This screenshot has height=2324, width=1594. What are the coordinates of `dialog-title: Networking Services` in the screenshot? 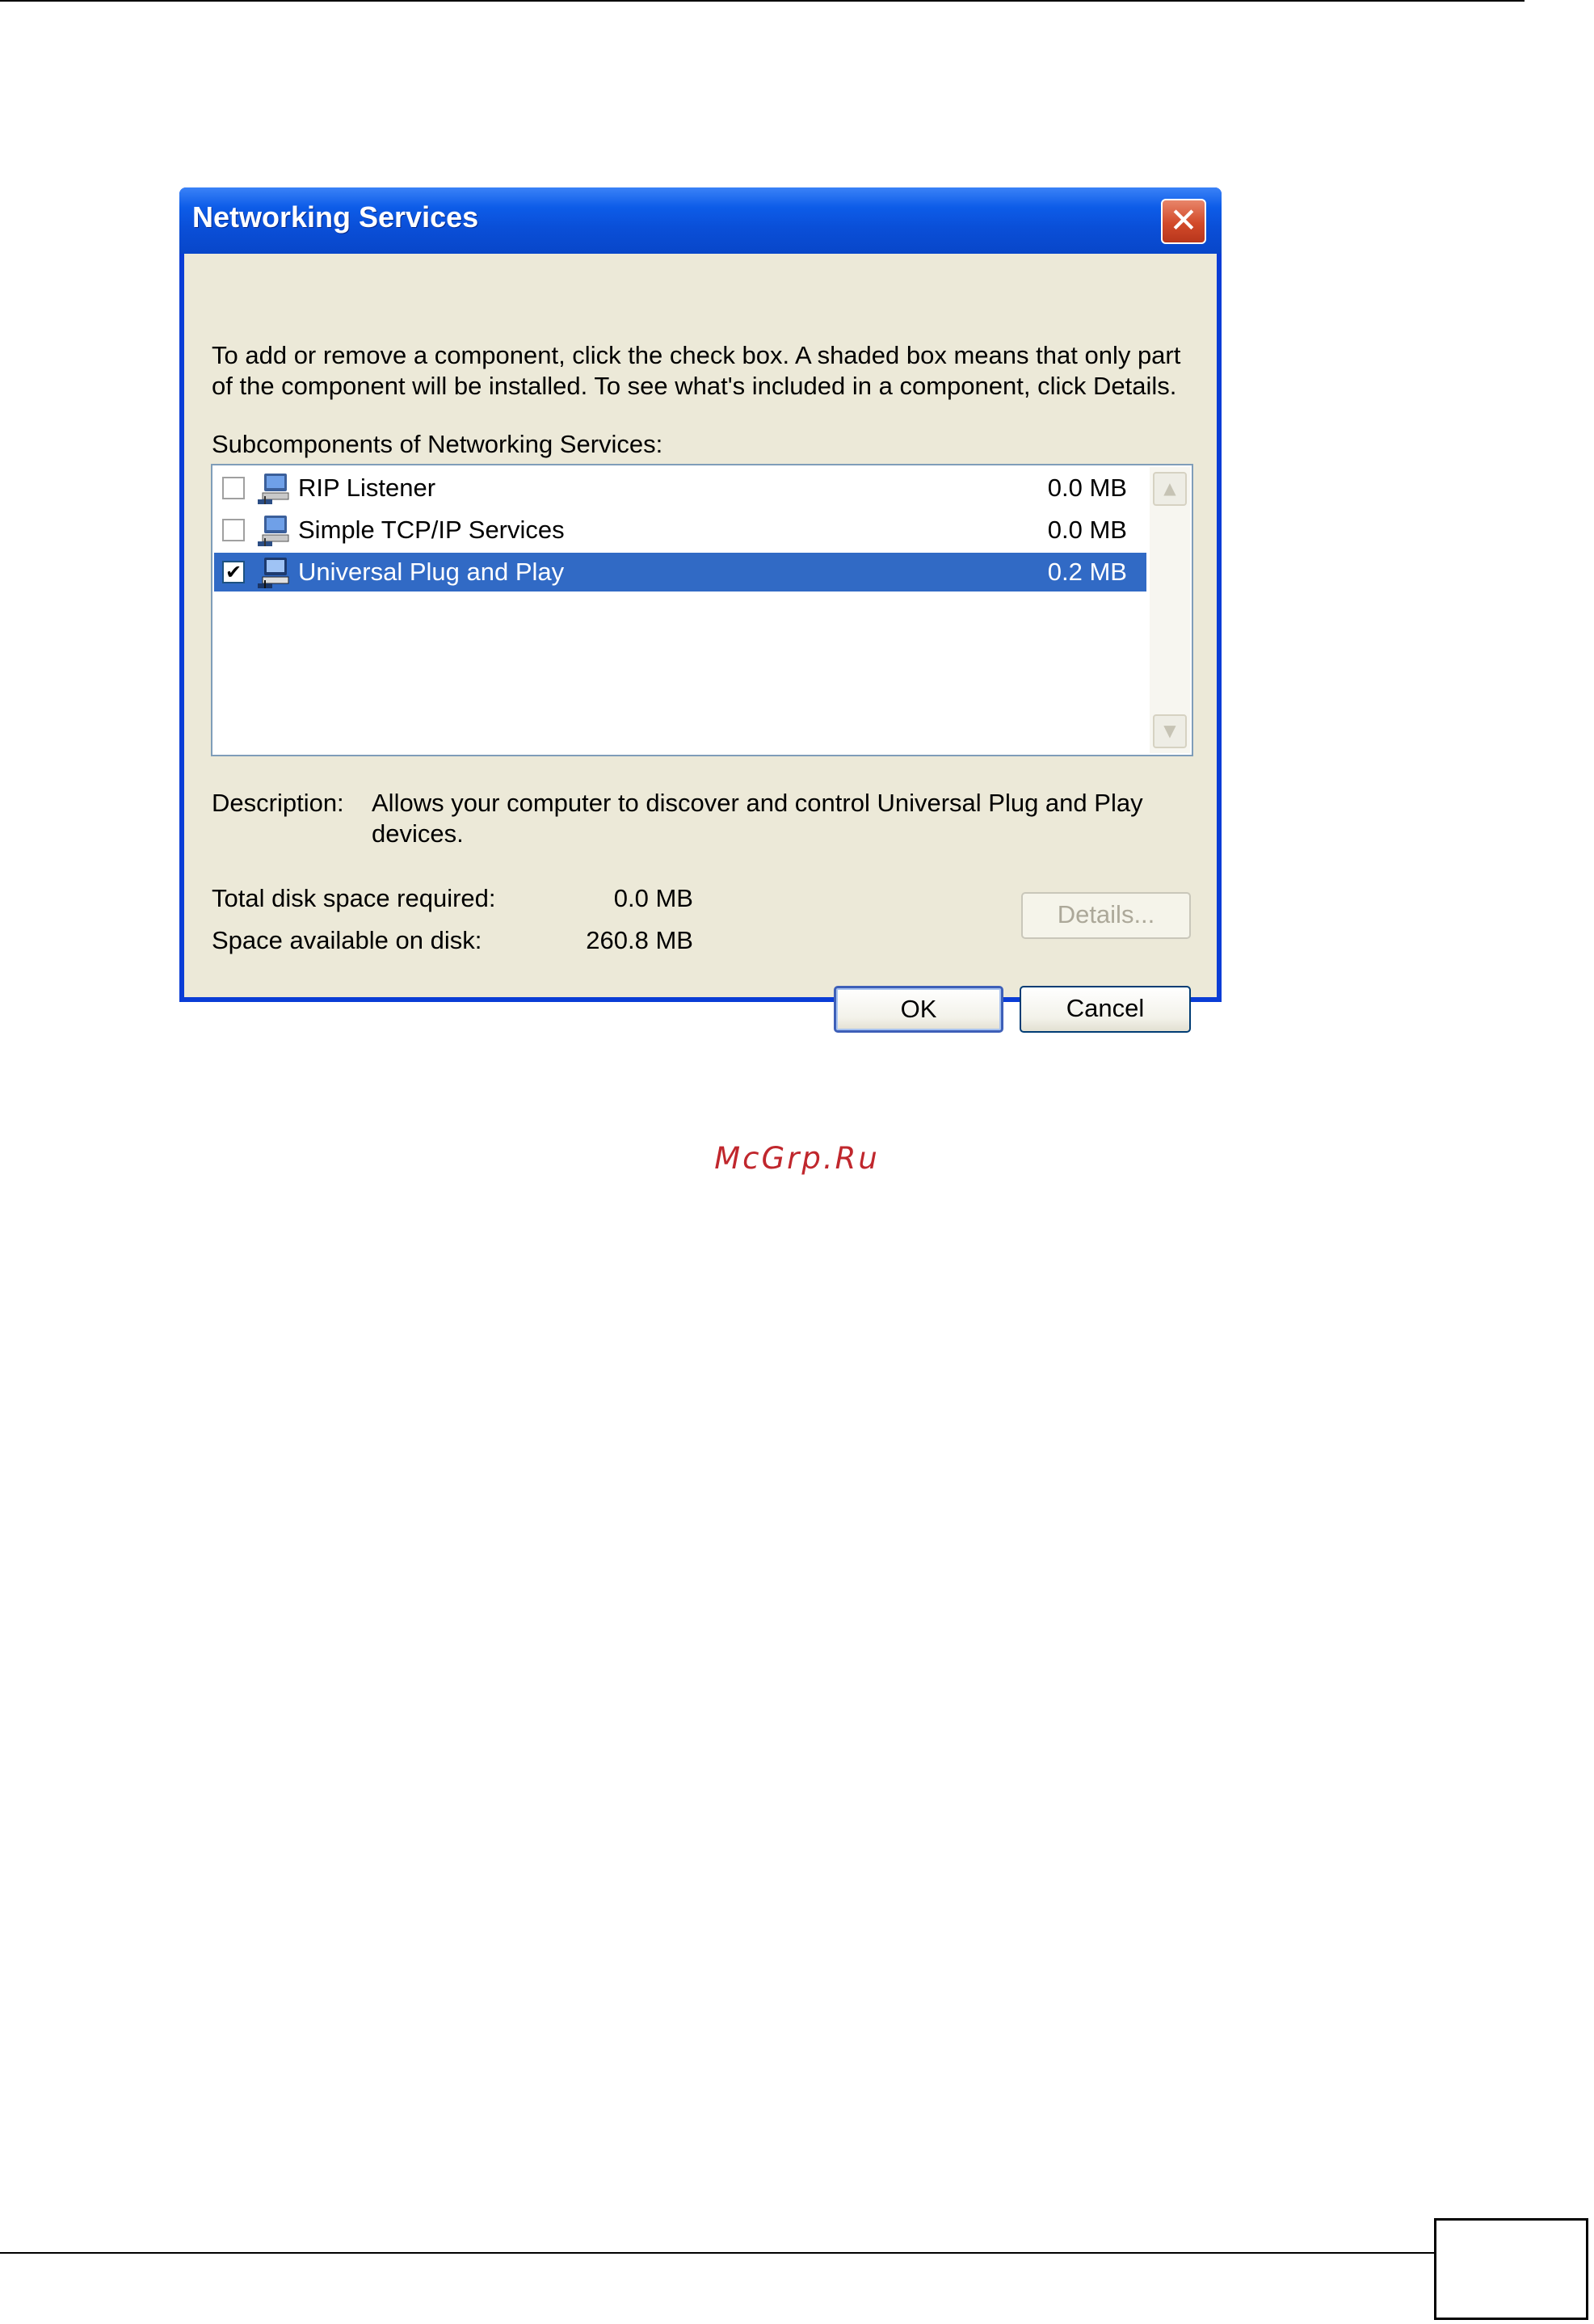 It's located at (335, 217).